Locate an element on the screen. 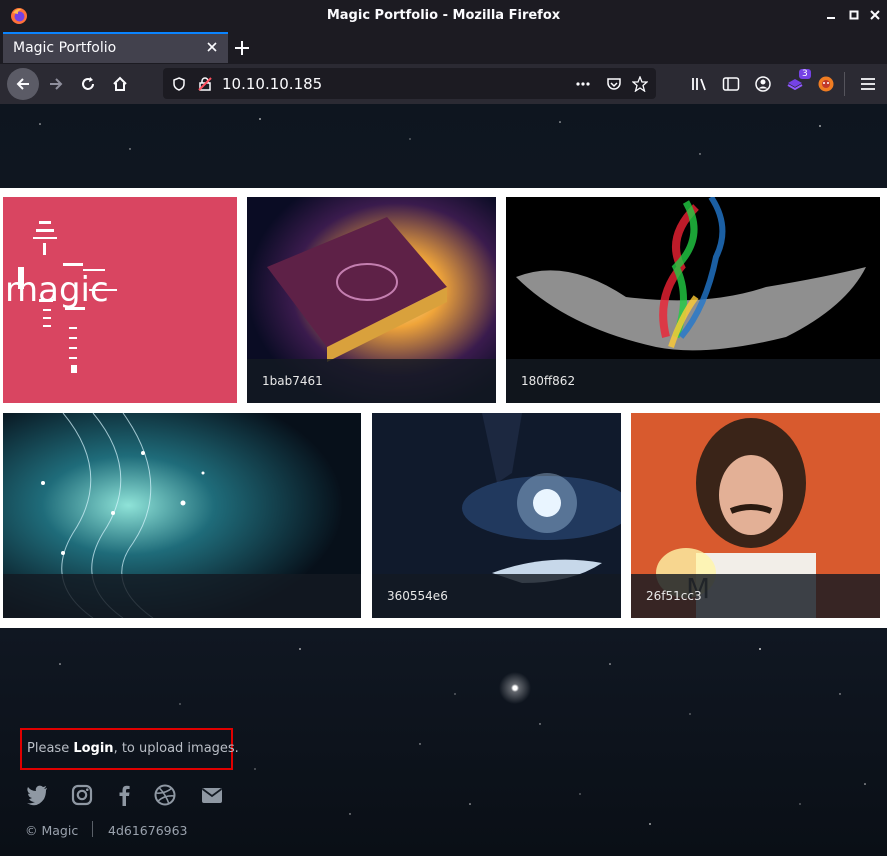 Image resolution: width=887 pixels, height=856 pixels. footer-copyright: © Magic is located at coordinates (52, 830).